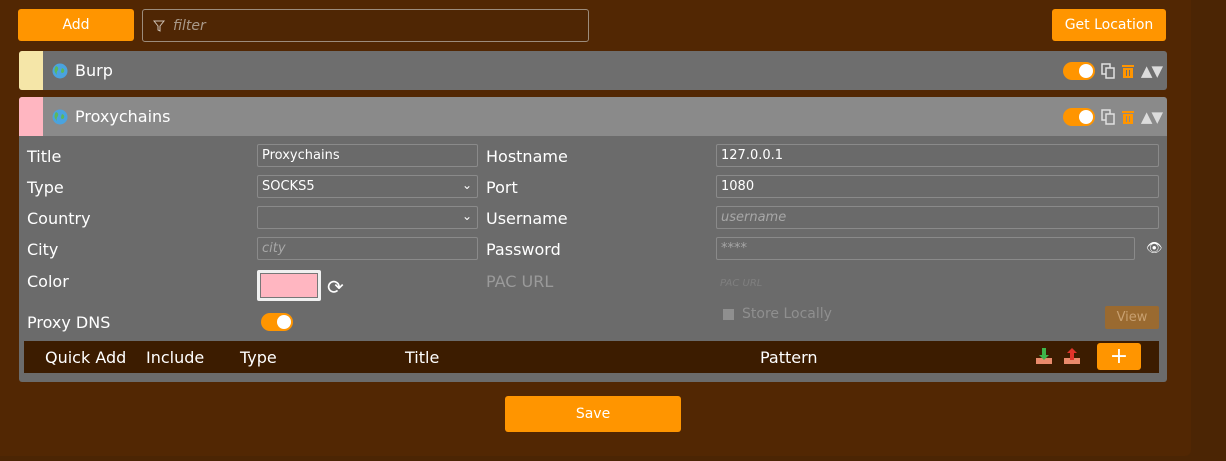  Describe the element at coordinates (422, 357) in the screenshot. I see `column-title: Title` at that location.